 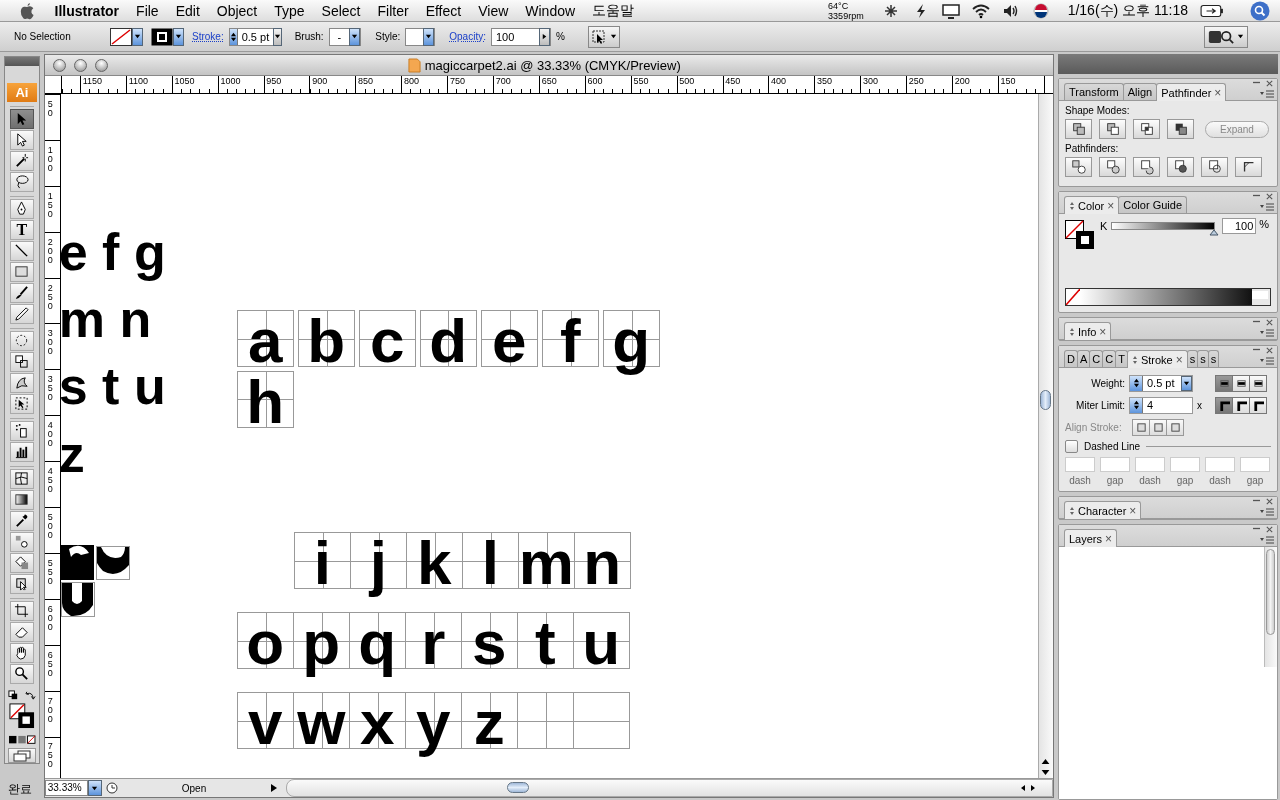 I want to click on menu-item: File, so click(x=147, y=10).